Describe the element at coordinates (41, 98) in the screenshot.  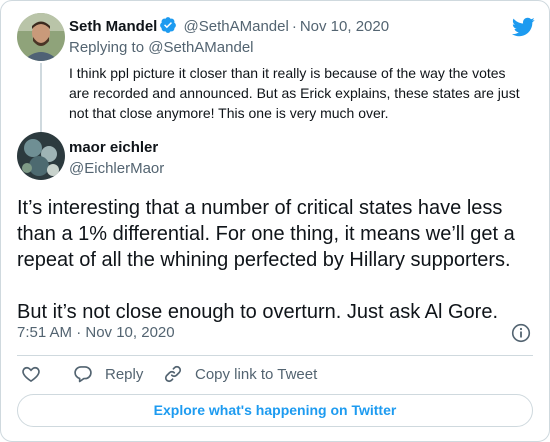
I see `thread-connector-line` at that location.